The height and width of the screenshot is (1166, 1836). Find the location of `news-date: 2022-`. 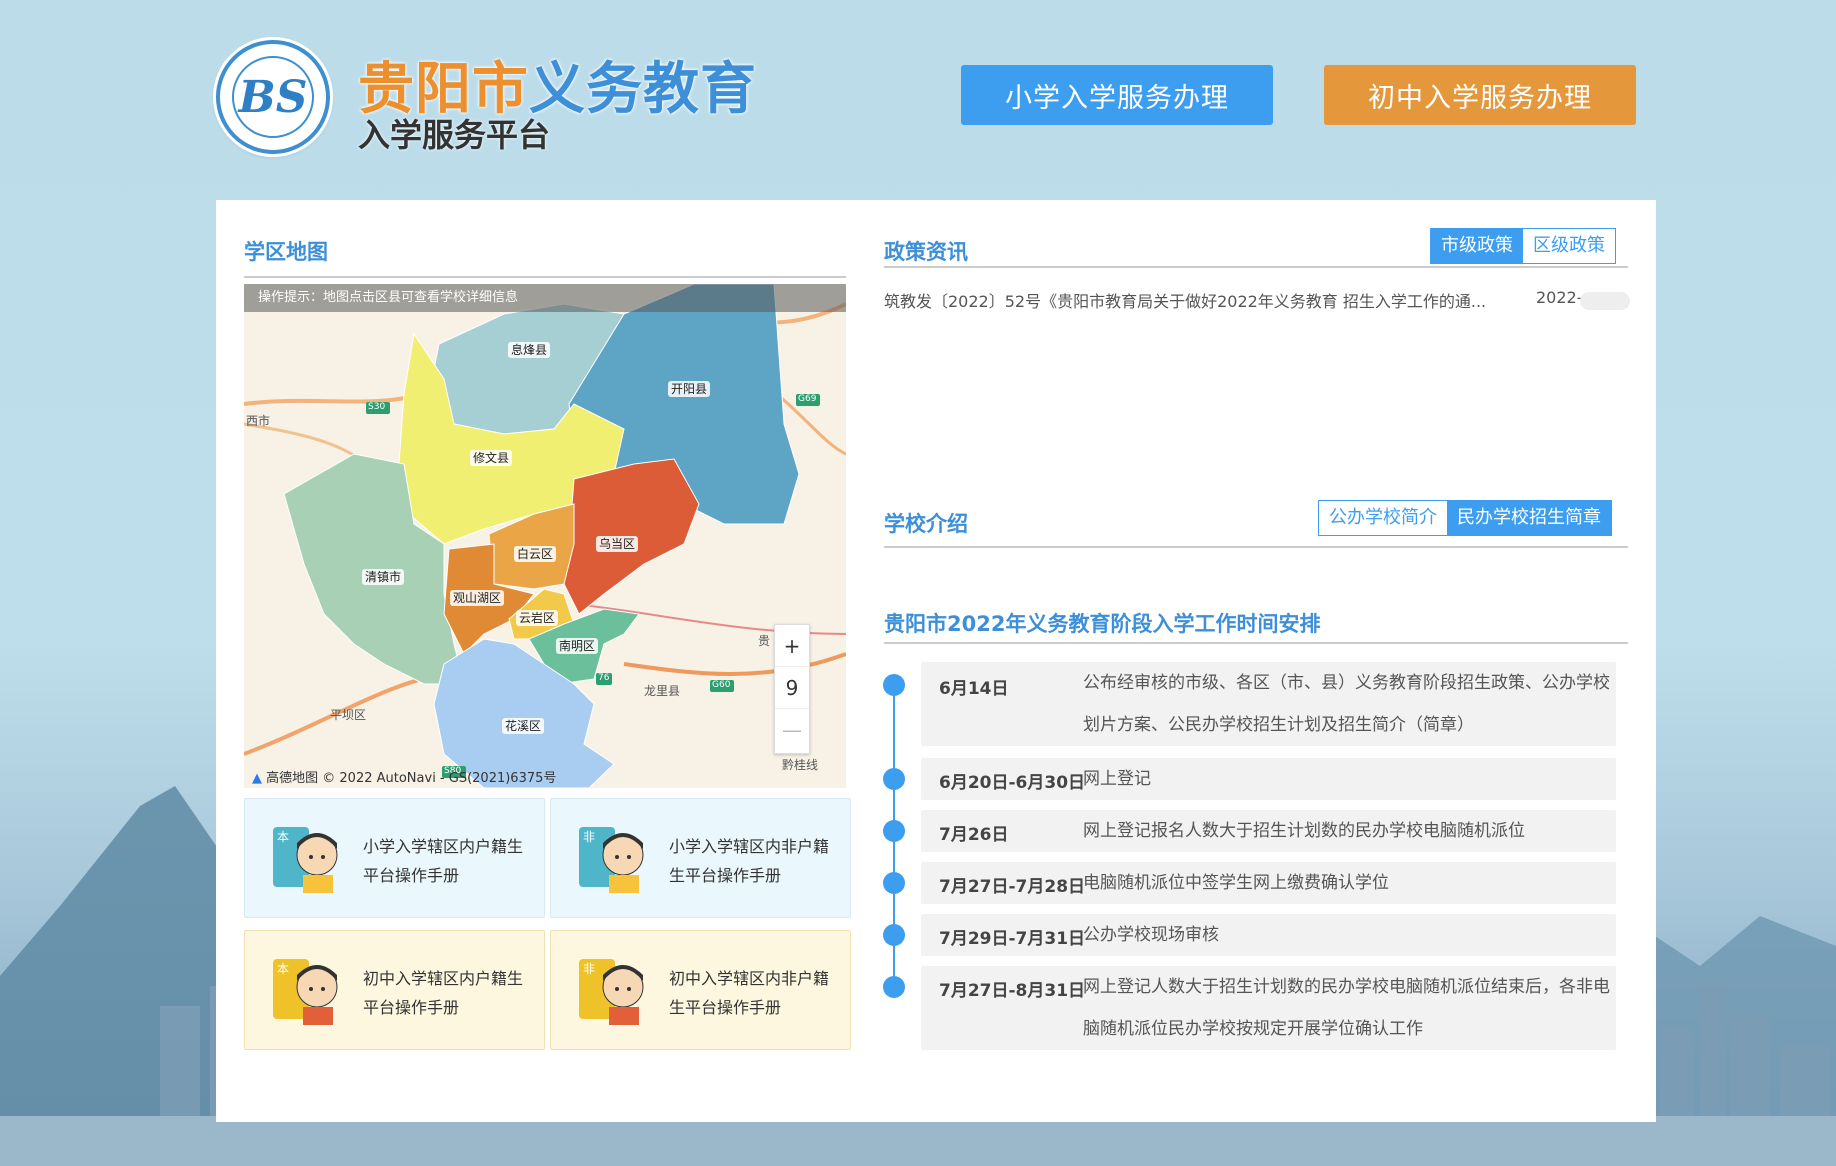

news-date: 2022- is located at coordinates (1559, 297).